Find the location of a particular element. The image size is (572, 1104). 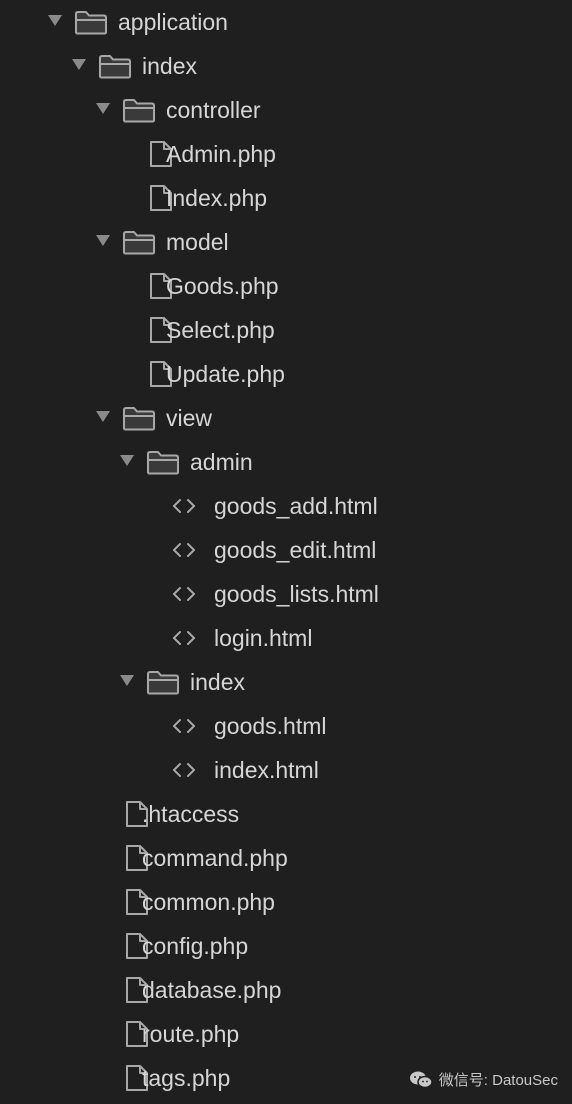

watermark-text: 微信号: DatouSec is located at coordinates (498, 1080).